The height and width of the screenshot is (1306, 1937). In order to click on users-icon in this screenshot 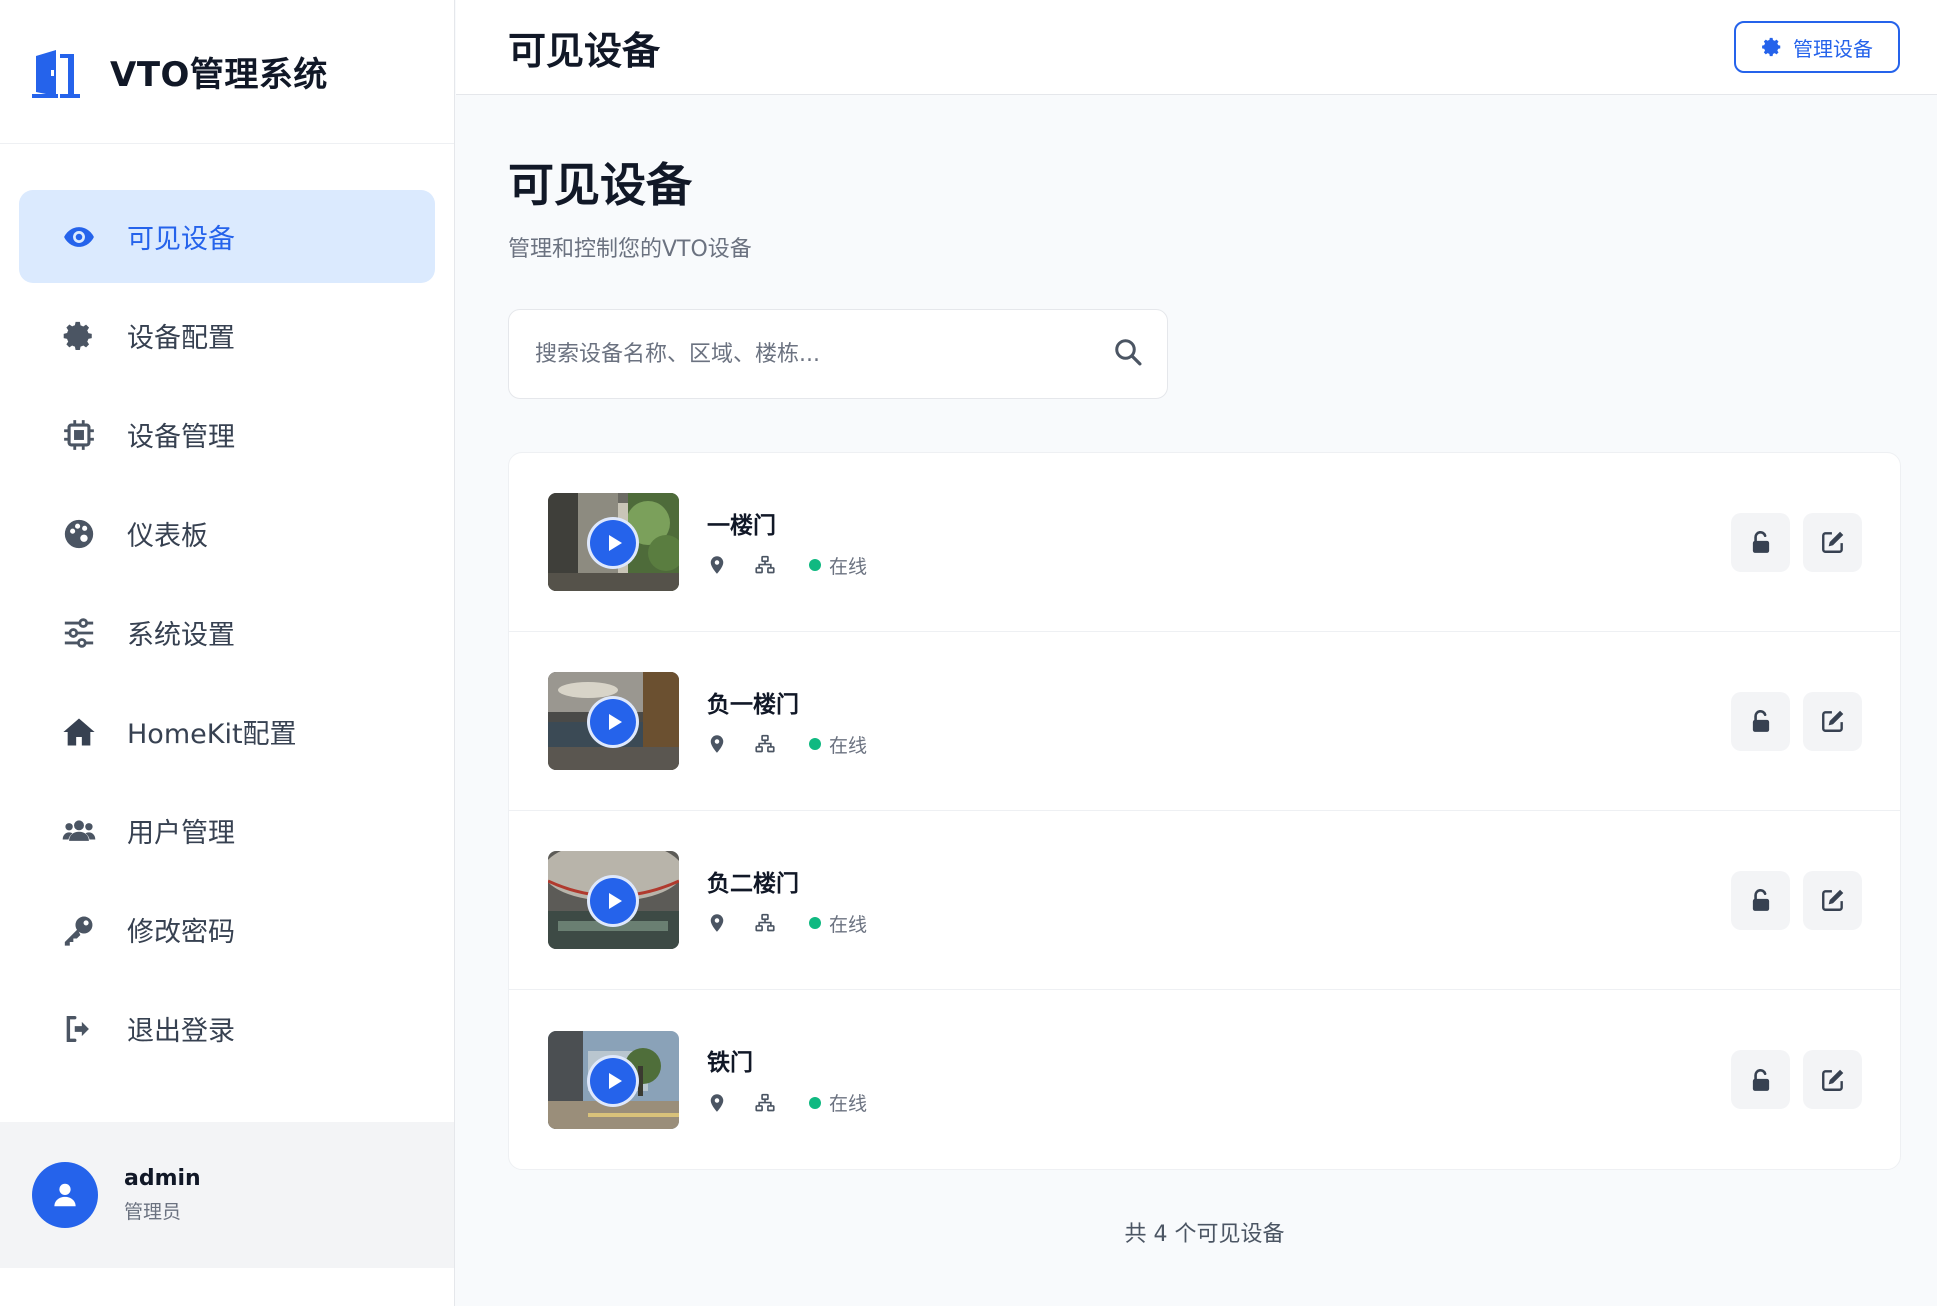, I will do `click(79, 831)`.